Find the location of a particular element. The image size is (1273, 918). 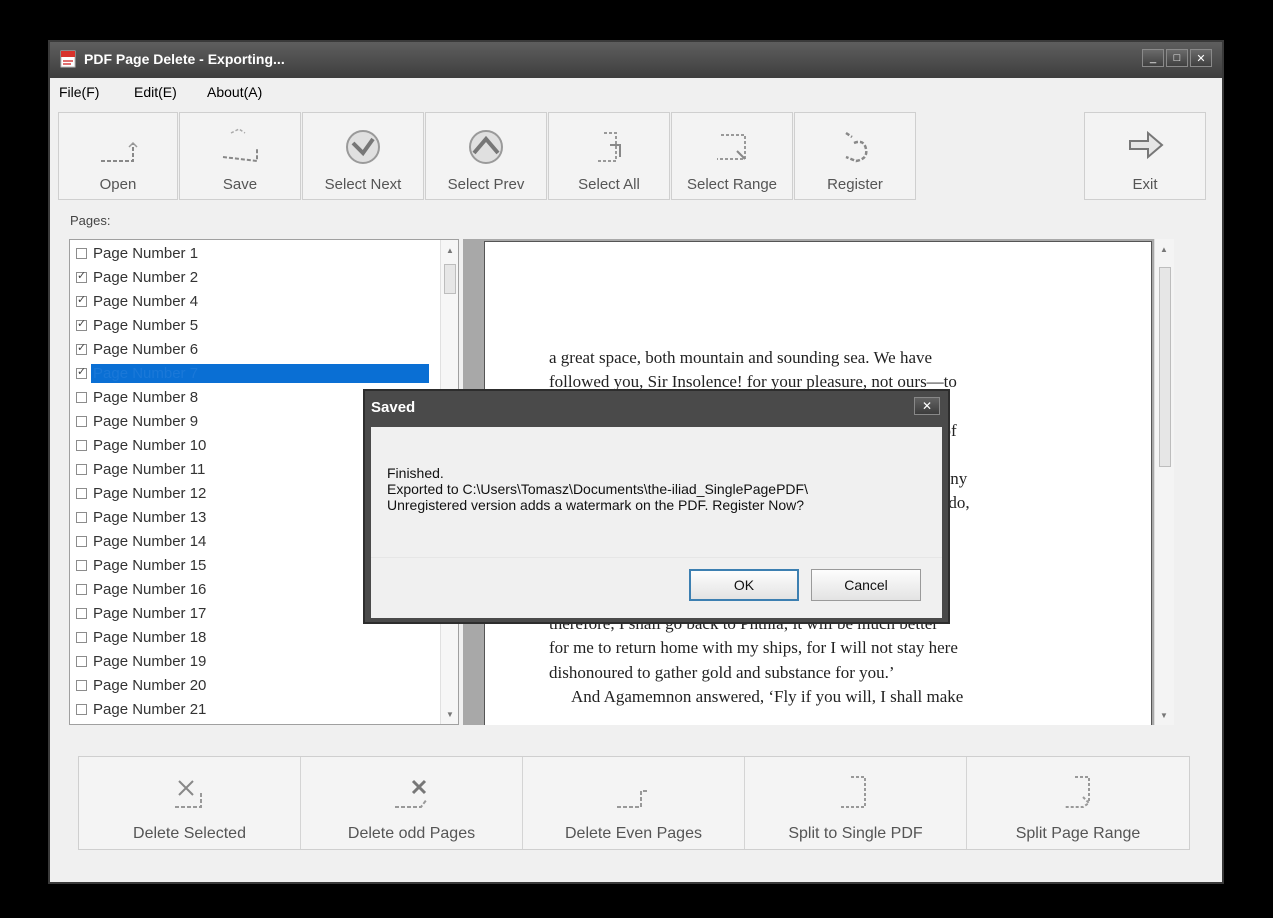

exit-label: Exit is located at coordinates (1145, 184).